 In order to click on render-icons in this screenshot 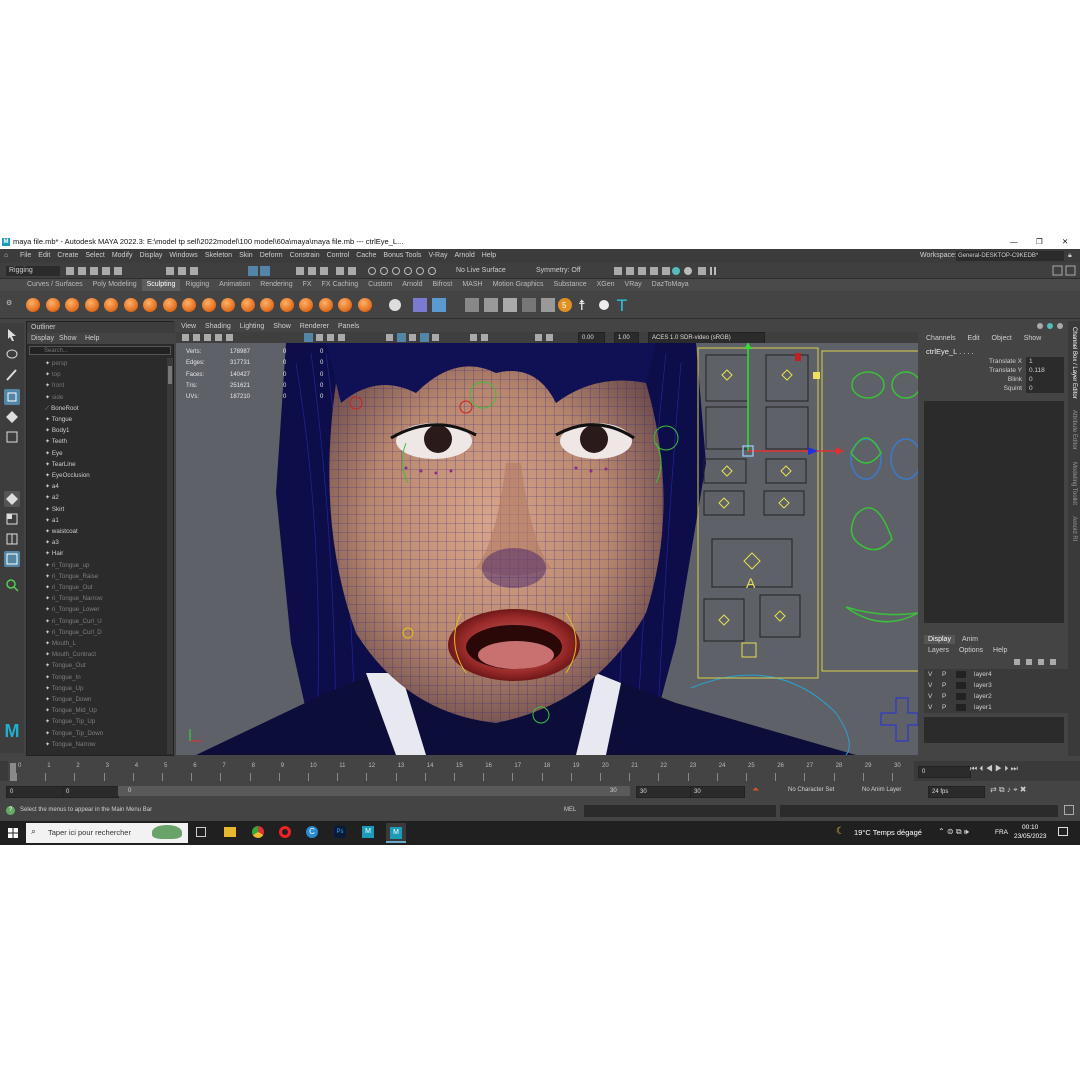, I will do `click(669, 271)`.